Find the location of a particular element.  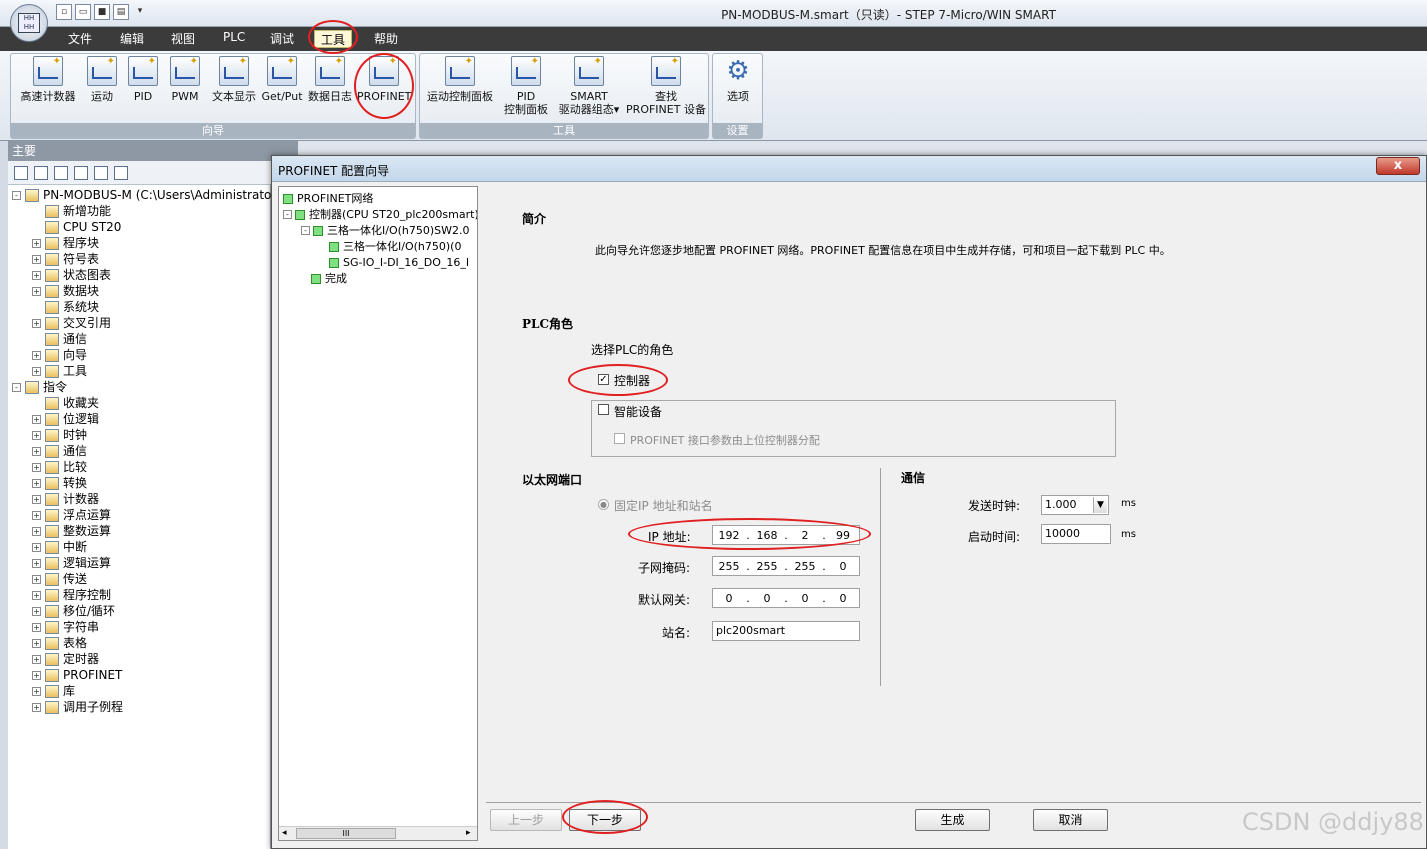

tree-item: + 转换 is located at coordinates (59, 483).